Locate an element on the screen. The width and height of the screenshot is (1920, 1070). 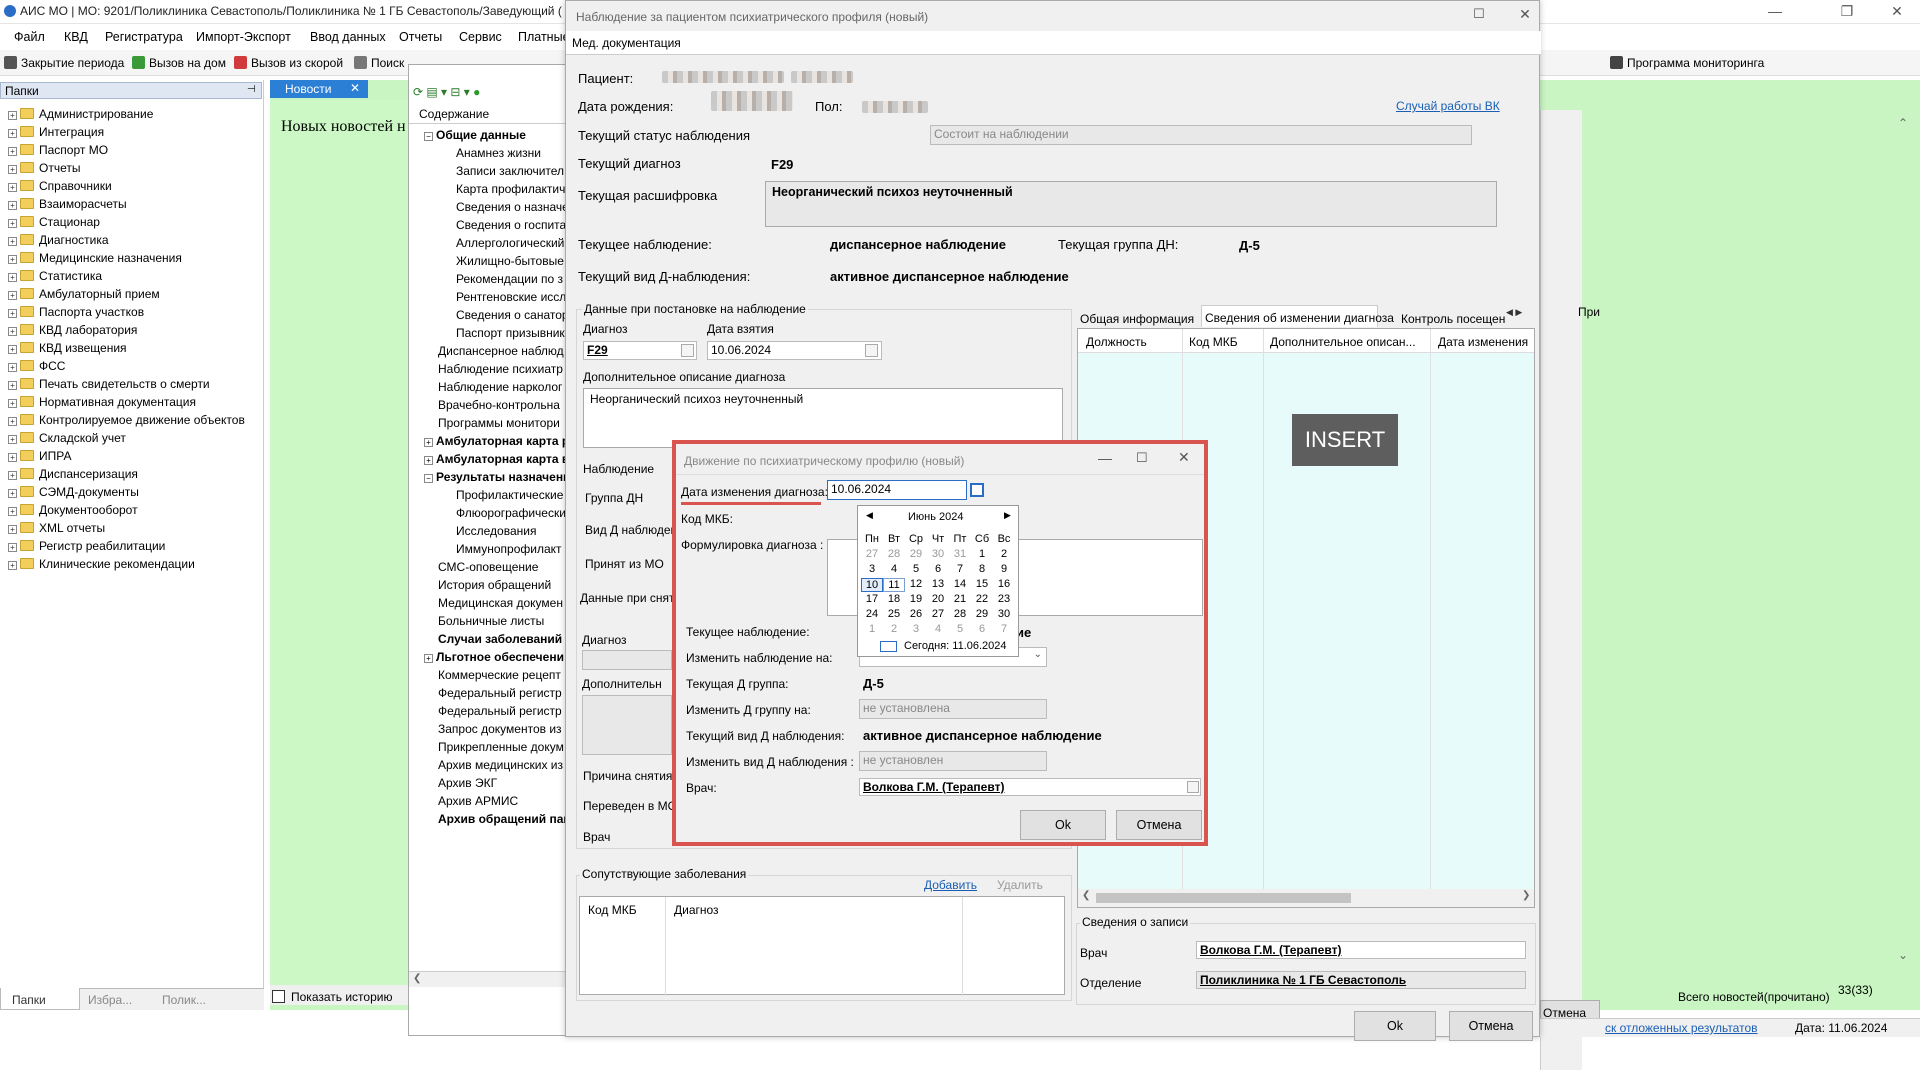
scroll-left-icon: ❮ is located at coordinates (417, 978).